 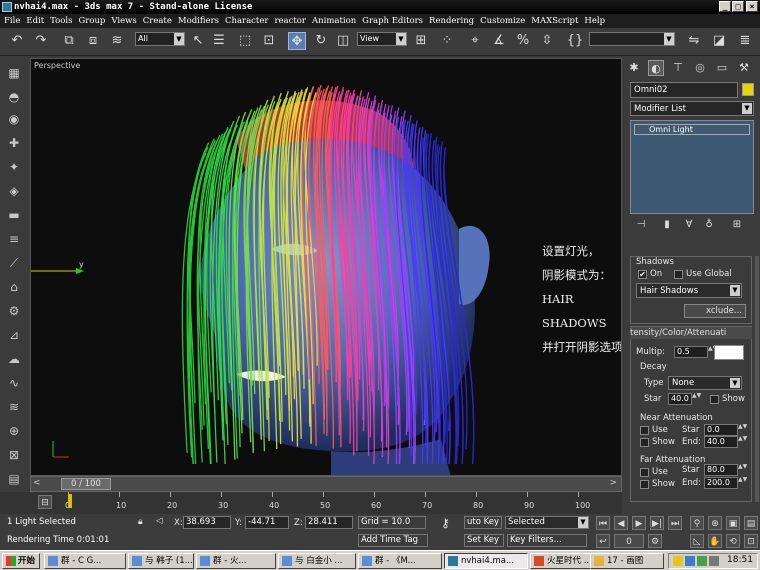 I want to click on select-manipulate-icon: ⁘, so click(x=447, y=41).